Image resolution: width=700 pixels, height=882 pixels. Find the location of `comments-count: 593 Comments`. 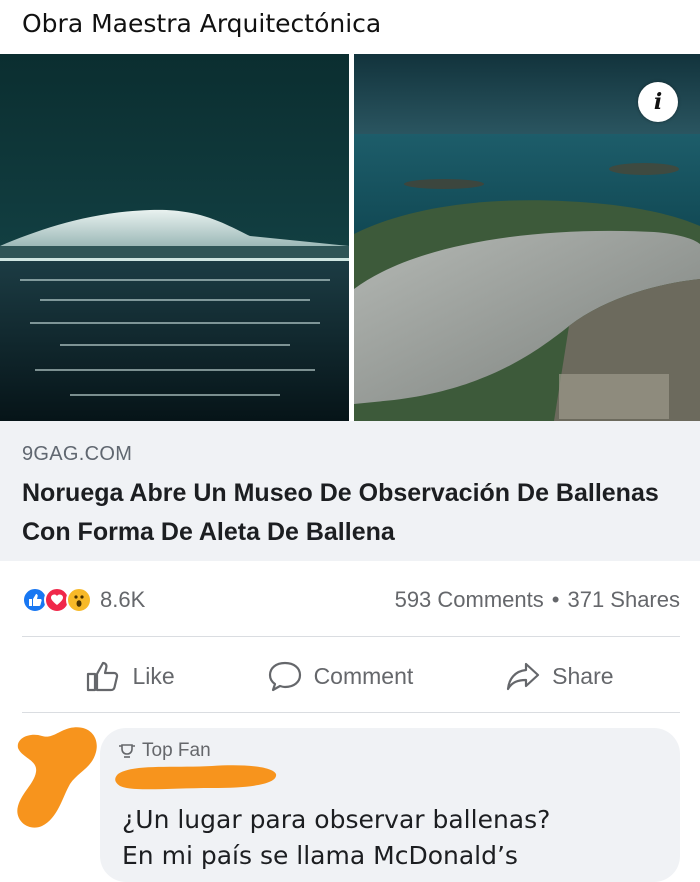

comments-count: 593 Comments is located at coordinates (469, 600).